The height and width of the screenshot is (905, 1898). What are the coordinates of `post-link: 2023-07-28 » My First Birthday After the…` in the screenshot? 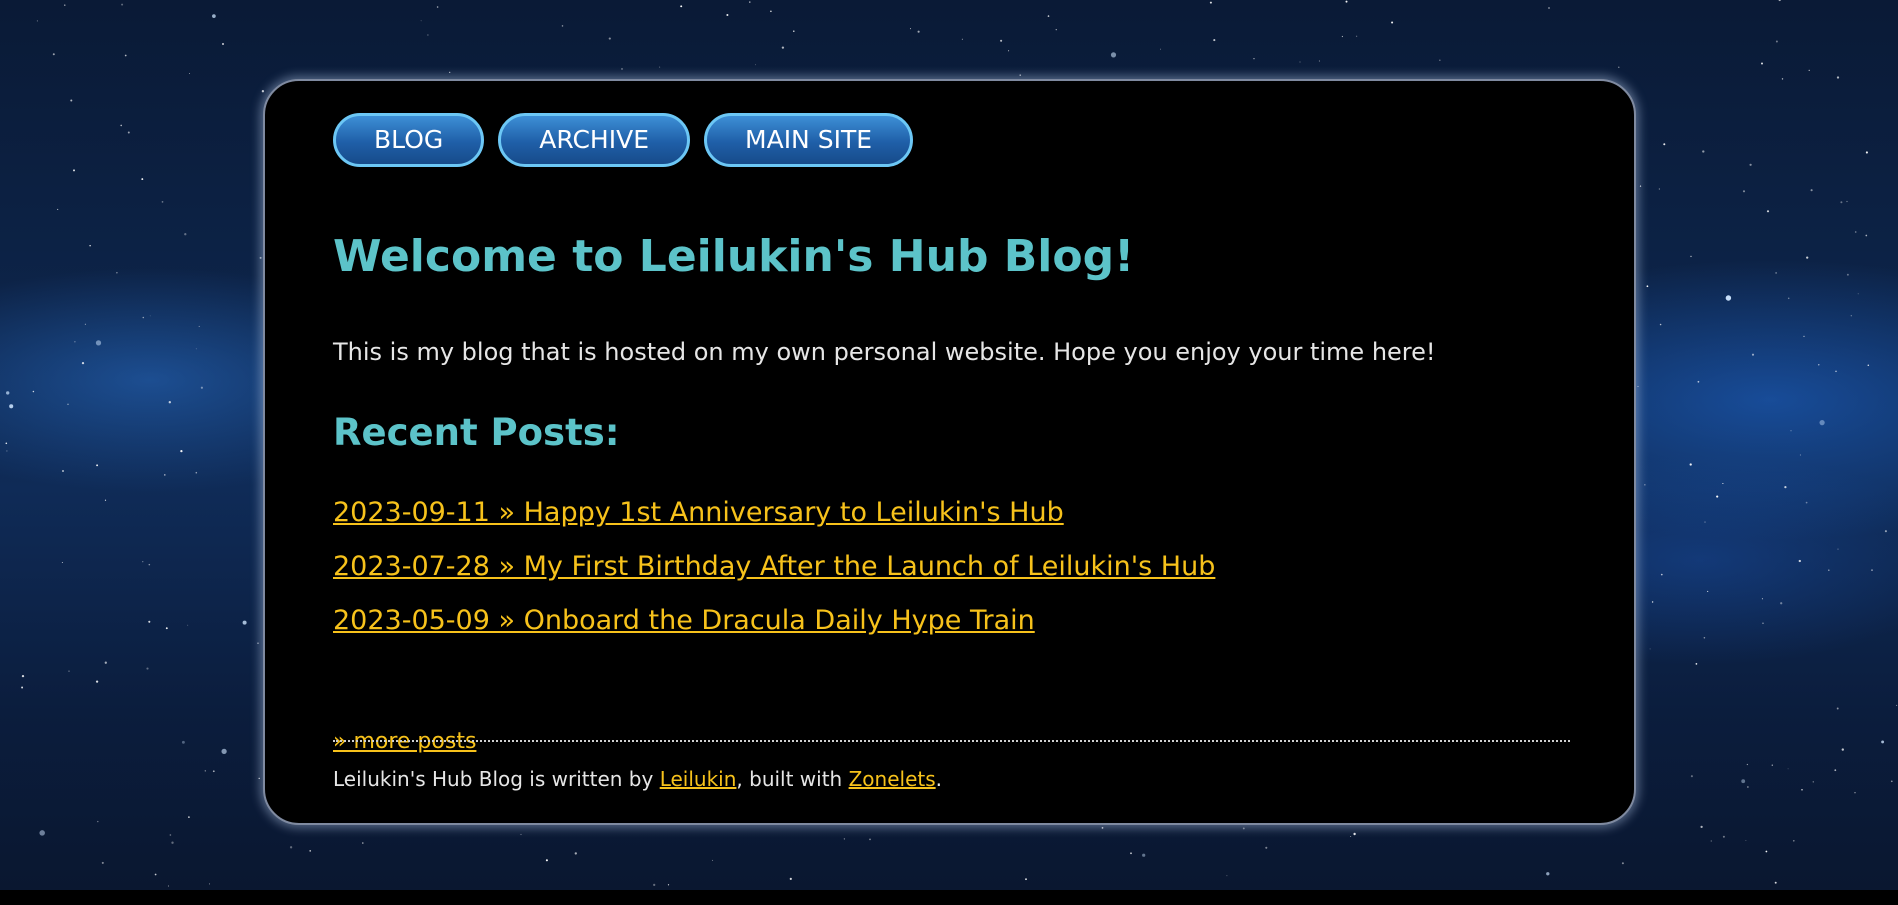 It's located at (774, 566).